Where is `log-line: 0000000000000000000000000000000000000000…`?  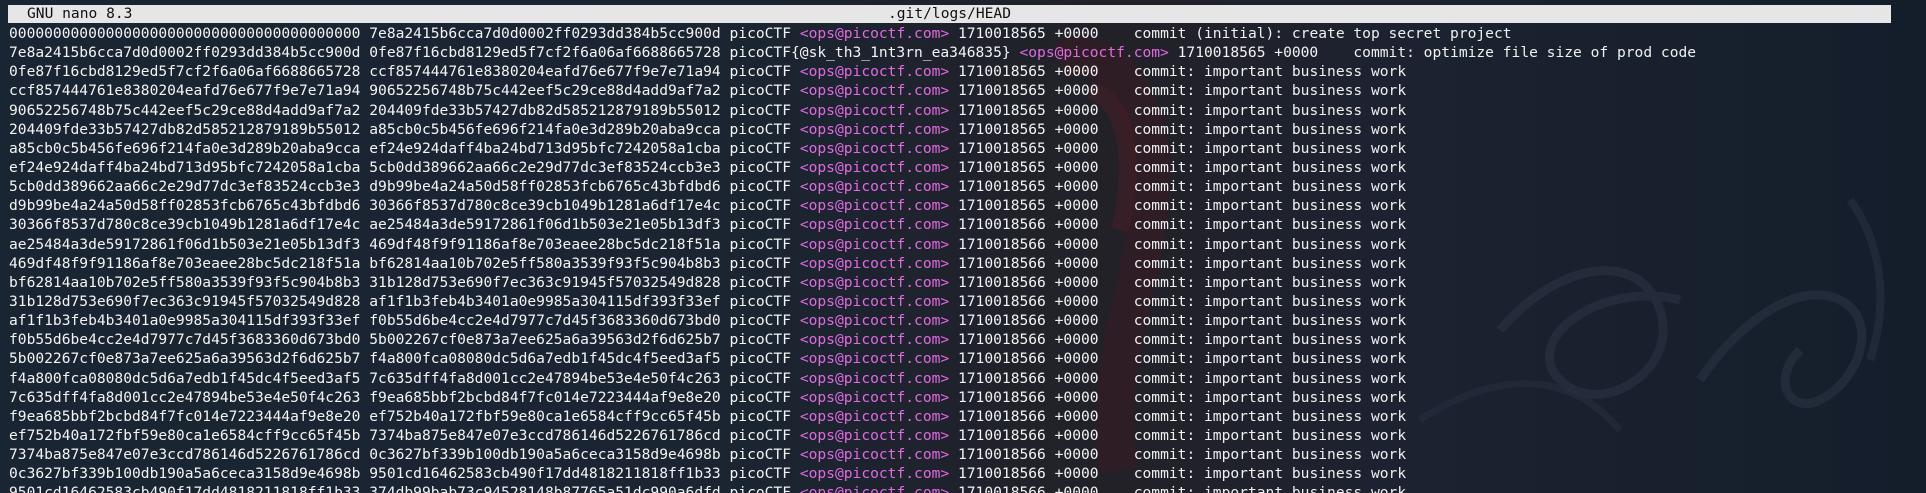
log-line: 0000000000000000000000000000000000000000… is located at coordinates (964, 33).